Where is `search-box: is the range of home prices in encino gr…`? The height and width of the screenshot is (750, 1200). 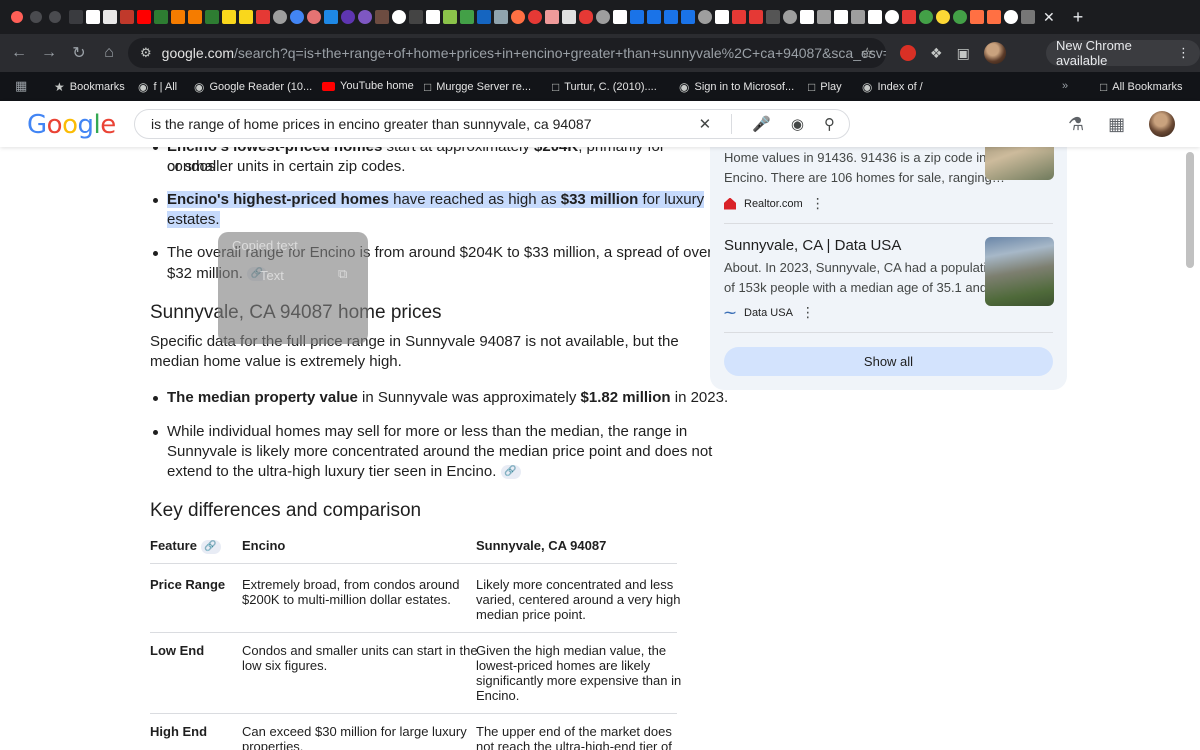 search-box: is the range of home prices in encino gr… is located at coordinates (492, 124).